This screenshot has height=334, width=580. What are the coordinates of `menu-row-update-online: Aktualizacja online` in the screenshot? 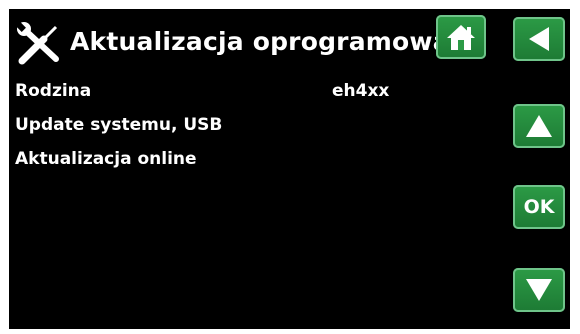 It's located at (106, 159).